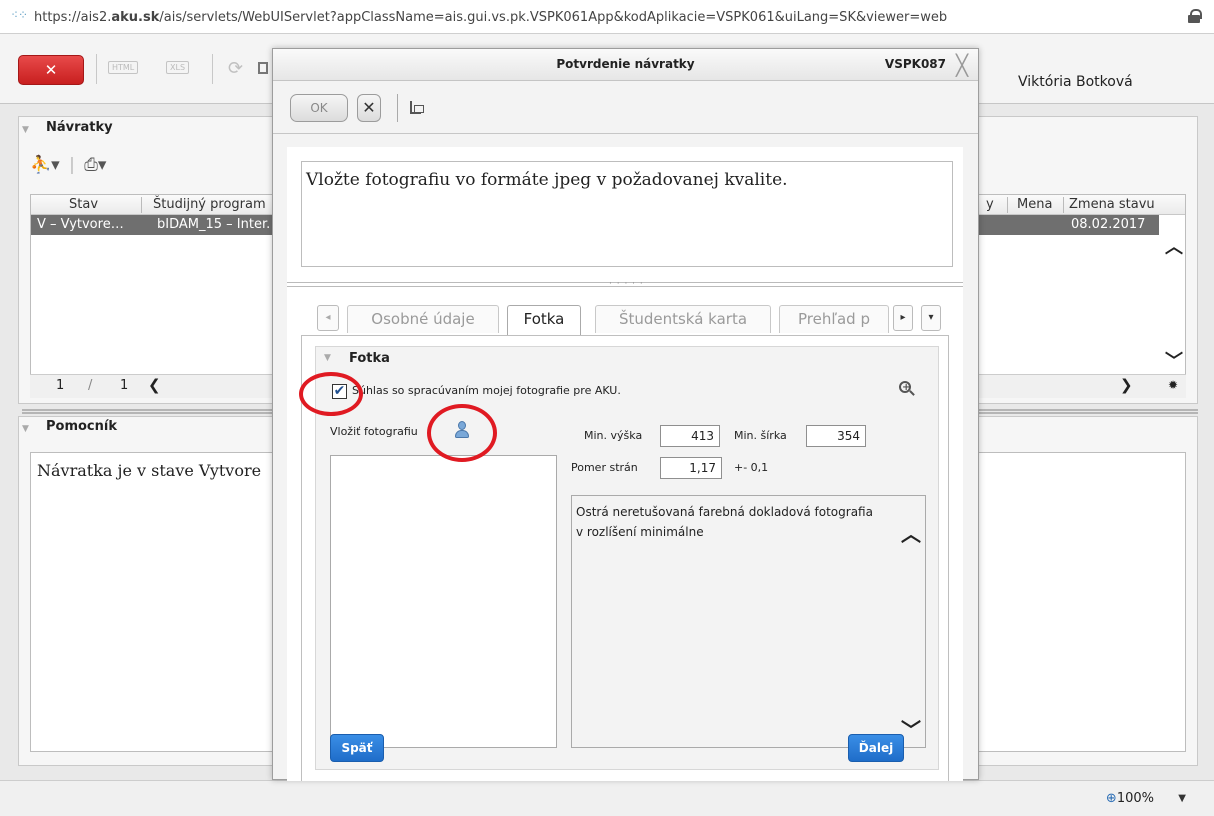 Image resolution: width=1214 pixels, height=816 pixels. I want to click on ok-button: OK, so click(319, 108).